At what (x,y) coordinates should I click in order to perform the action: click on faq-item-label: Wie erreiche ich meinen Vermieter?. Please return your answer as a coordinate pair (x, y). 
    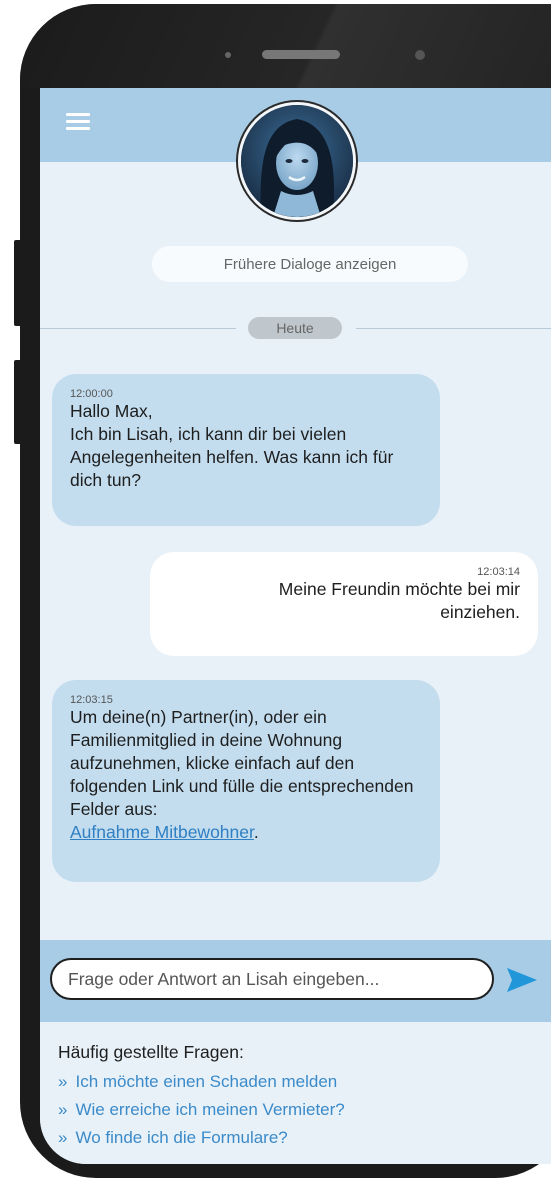
    Looking at the image, I should click on (210, 1109).